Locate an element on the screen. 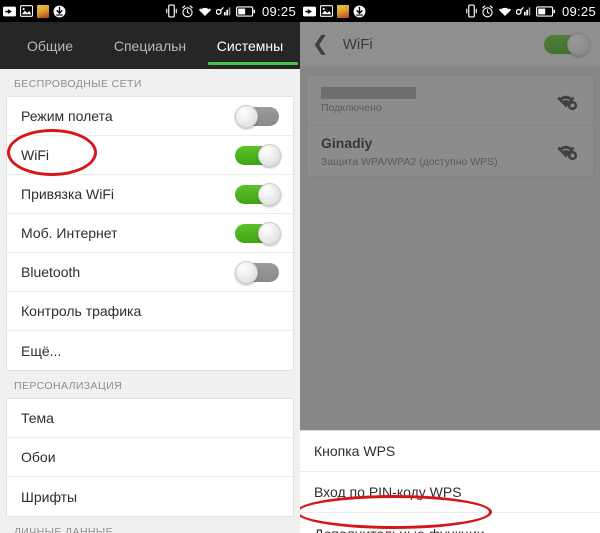 The image size is (600, 533). row-theme: Тема is located at coordinates (150, 418).